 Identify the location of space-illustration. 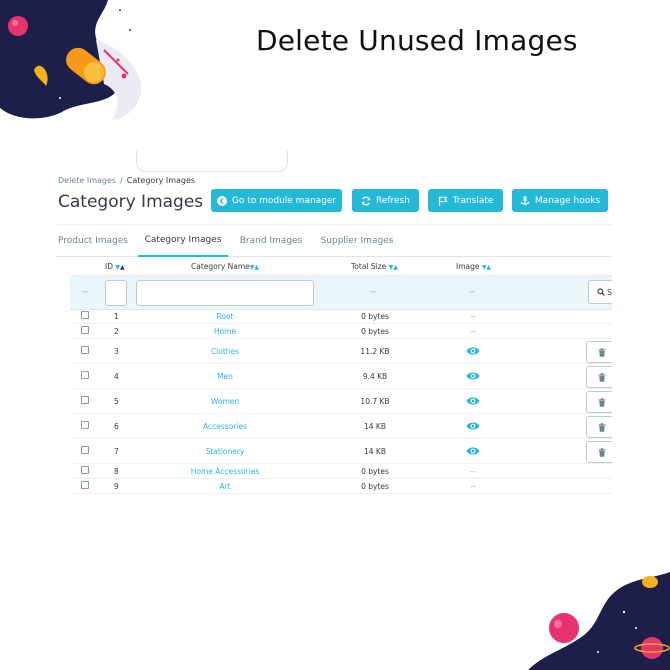
(71, 60).